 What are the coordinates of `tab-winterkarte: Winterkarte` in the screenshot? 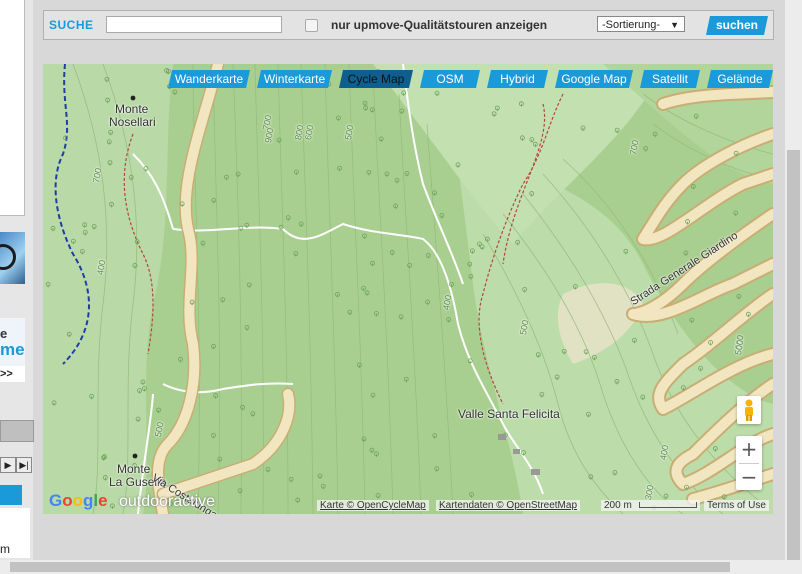 It's located at (294, 79).